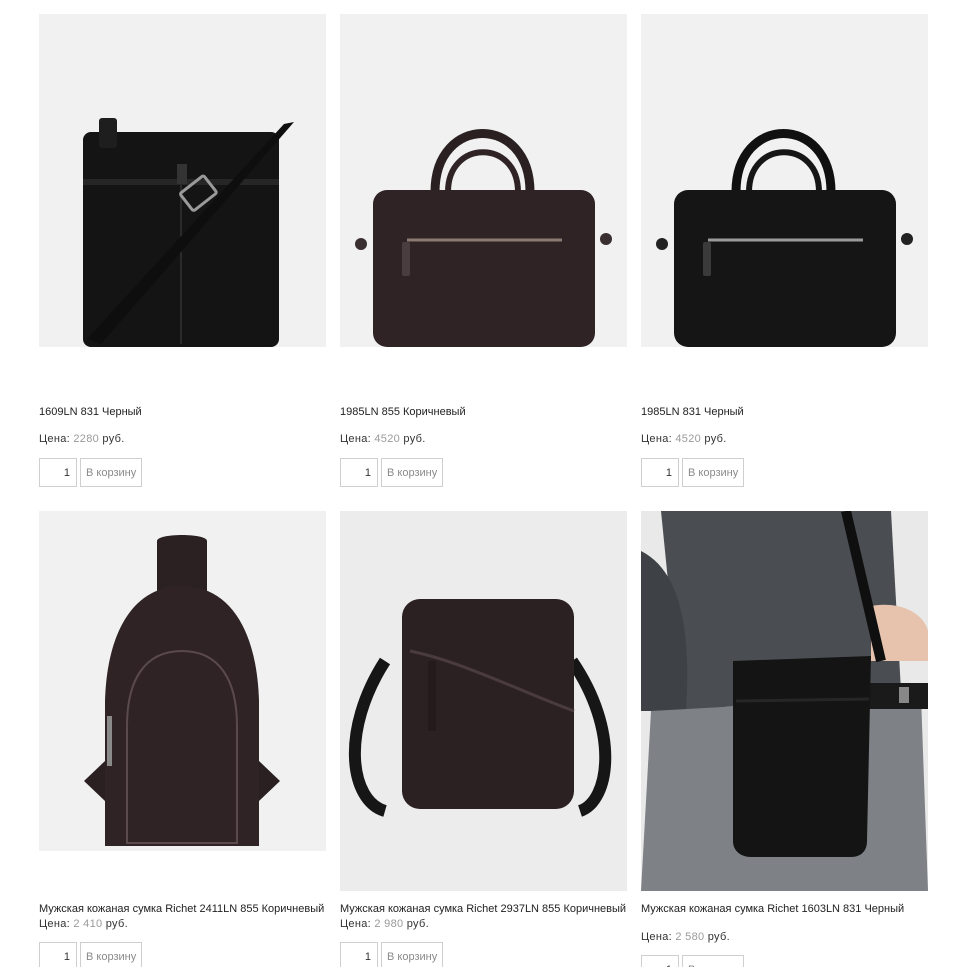 The image size is (970, 967). What do you see at coordinates (784, 412) in the screenshot?
I see `product-title: 1985LN 831 Черный` at bounding box center [784, 412].